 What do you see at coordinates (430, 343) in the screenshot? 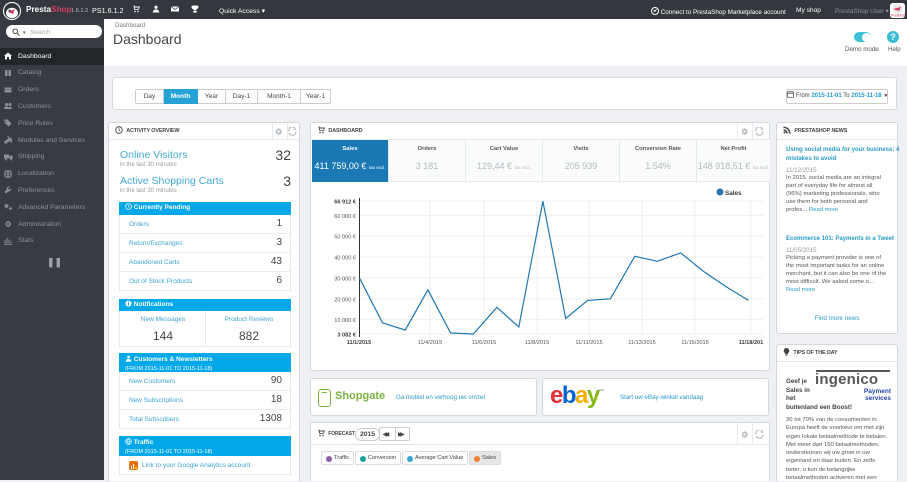
I see `svg-text: 11/4/2015` at bounding box center [430, 343].